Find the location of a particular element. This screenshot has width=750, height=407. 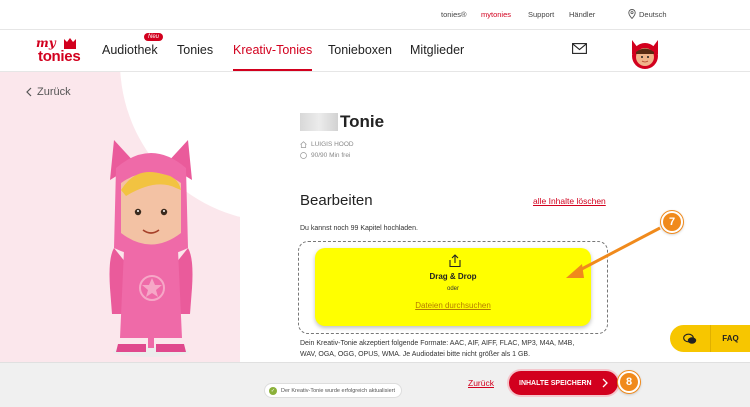

drag-drop-label: Drag & Drop is located at coordinates (453, 276).